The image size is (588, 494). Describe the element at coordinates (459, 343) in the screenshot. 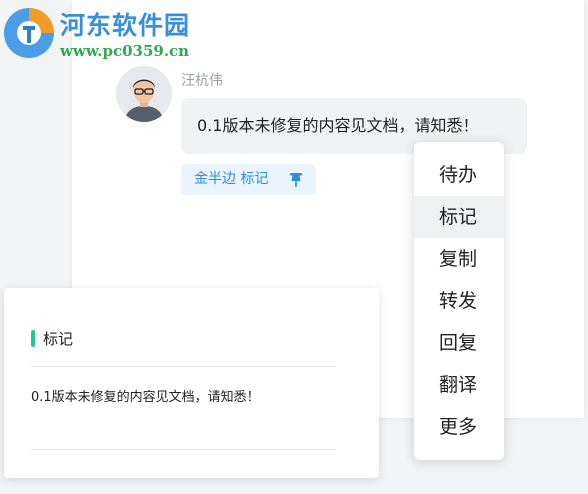

I see `menu-item-reply: 回复` at that location.